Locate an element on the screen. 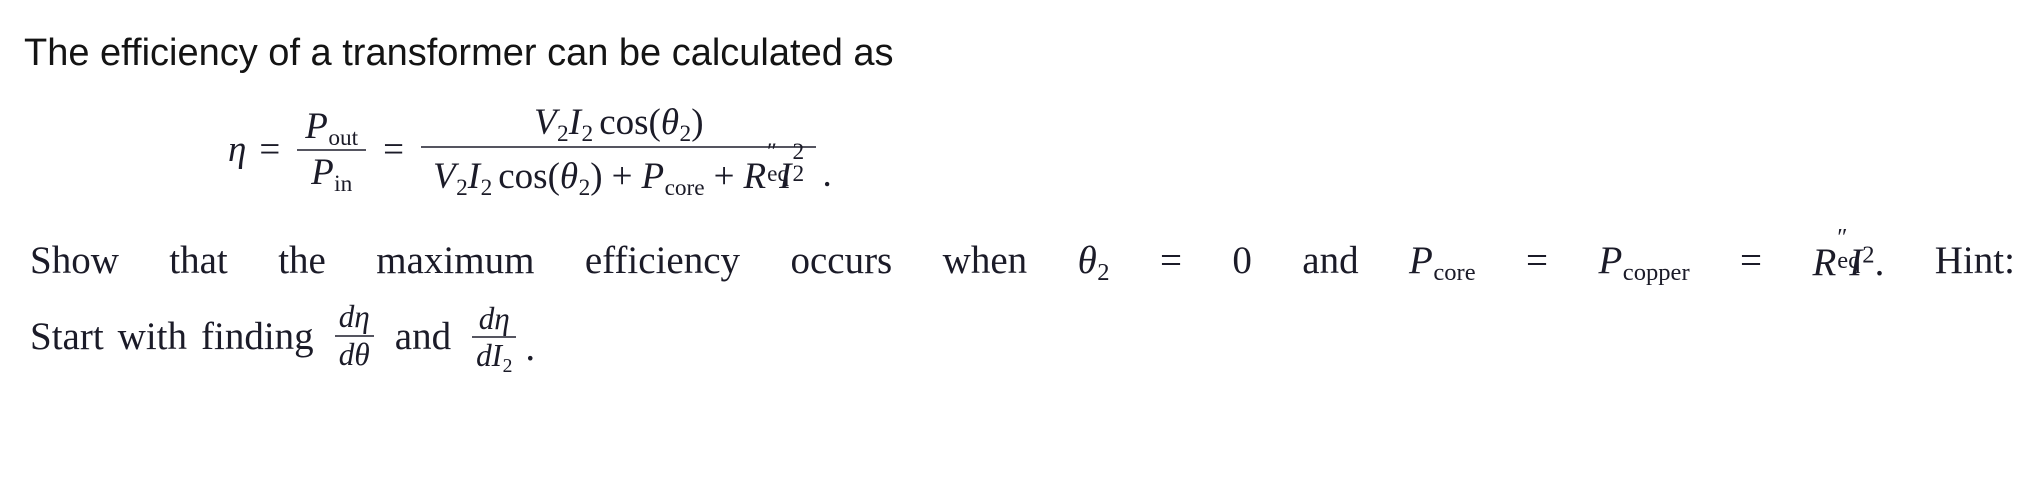 The height and width of the screenshot is (504, 2025). main-fraction-denominator: V2I2 cos(θ2) + Pcore + R ″ eq I 2 2 is located at coordinates (618, 170).